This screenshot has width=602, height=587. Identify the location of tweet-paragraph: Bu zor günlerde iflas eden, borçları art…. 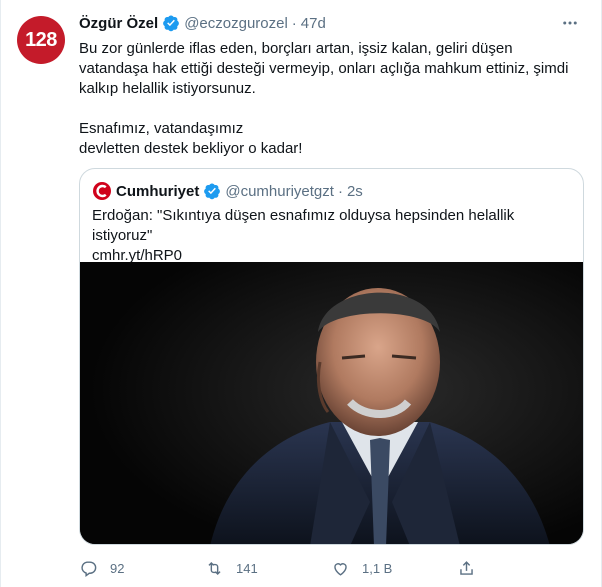
(324, 68).